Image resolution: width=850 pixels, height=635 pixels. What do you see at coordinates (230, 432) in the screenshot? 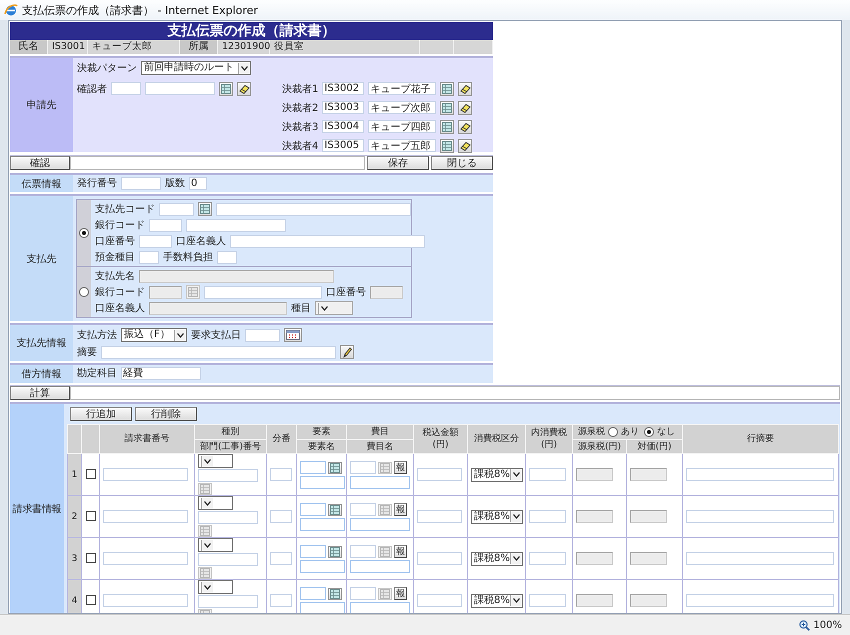
I see `column-header: 種別` at bounding box center [230, 432].